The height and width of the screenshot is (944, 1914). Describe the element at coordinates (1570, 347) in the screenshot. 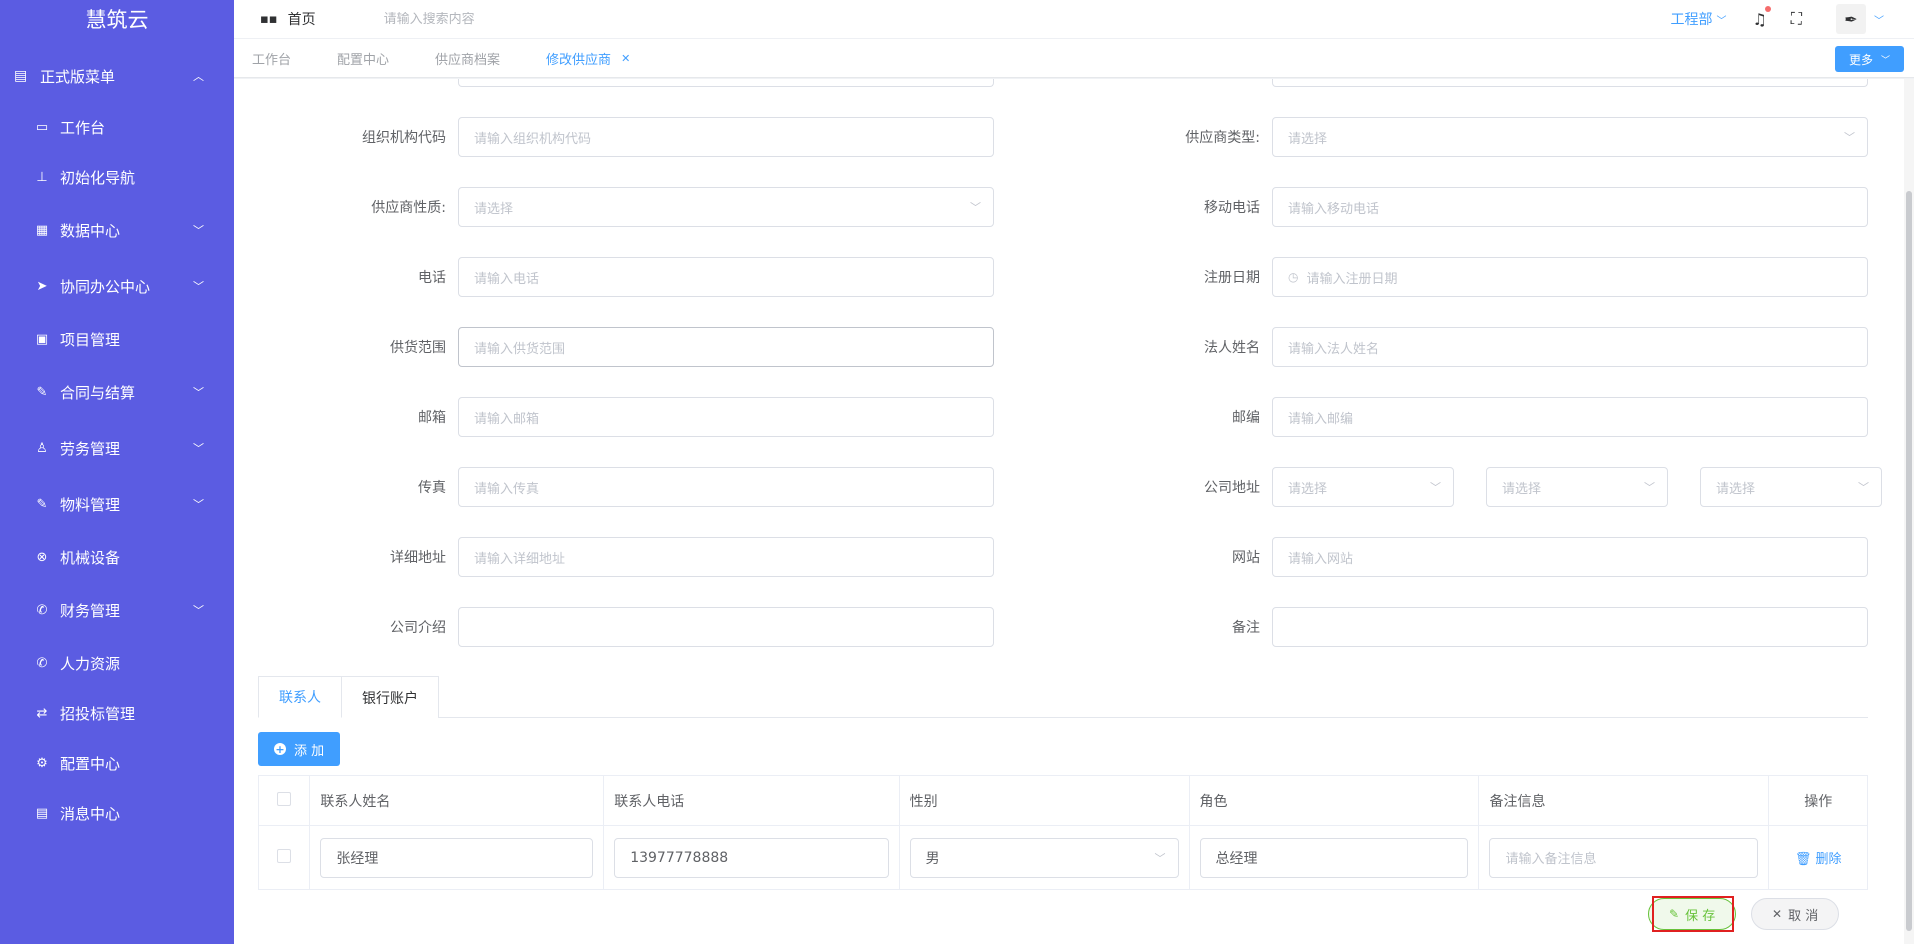

I see `legal-name-input: 请输入法人姓名` at that location.